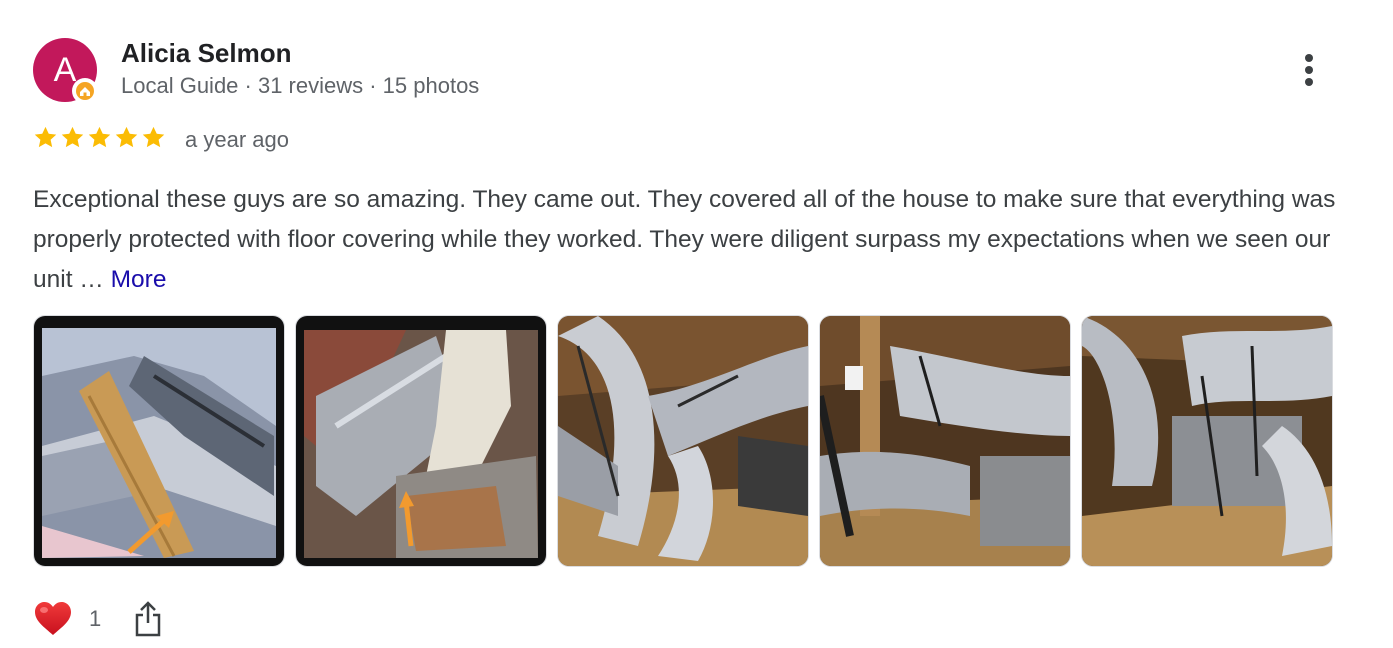 The image size is (1393, 648). Describe the element at coordinates (85, 91) in the screenshot. I see `local-guide-badge-icon` at that location.